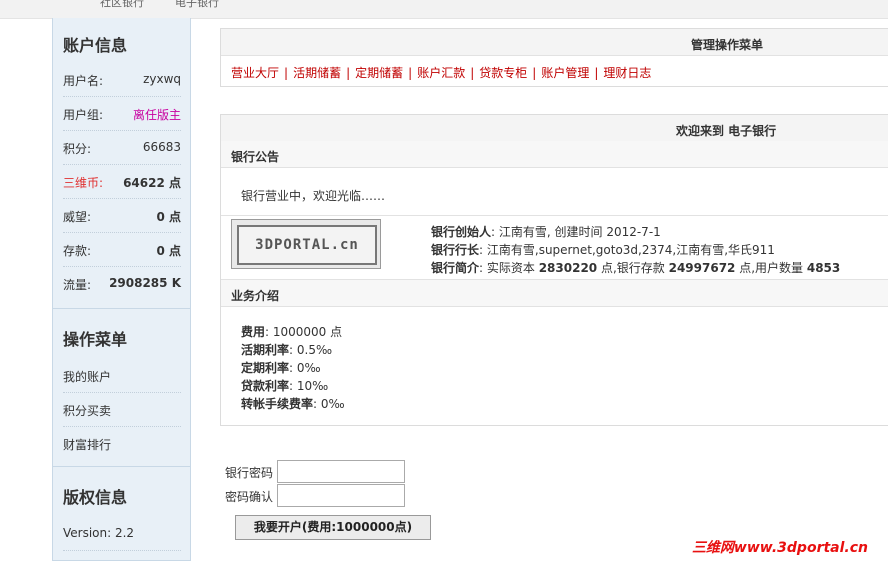  What do you see at coordinates (309, 386) in the screenshot?
I see `biz-loan-rate-value: : 10‰` at bounding box center [309, 386].